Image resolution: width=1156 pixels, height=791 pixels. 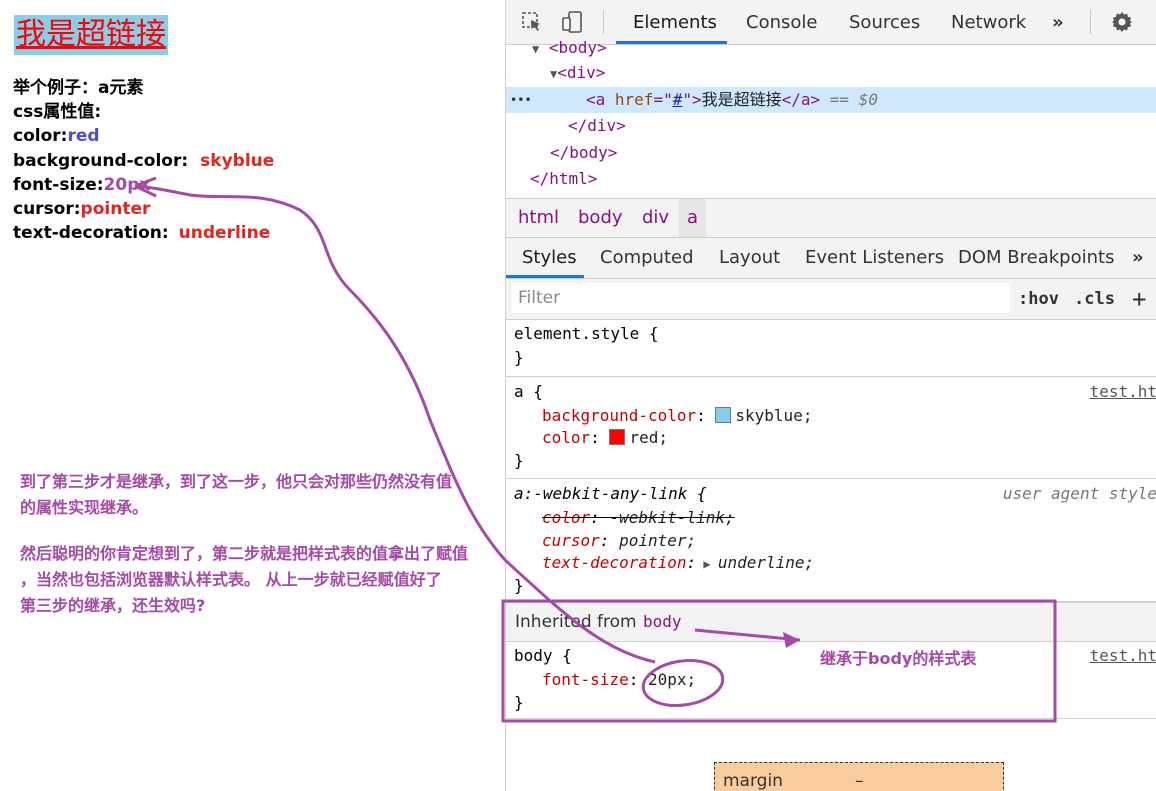 I want to click on tab-layout: Layout, so click(x=749, y=258).